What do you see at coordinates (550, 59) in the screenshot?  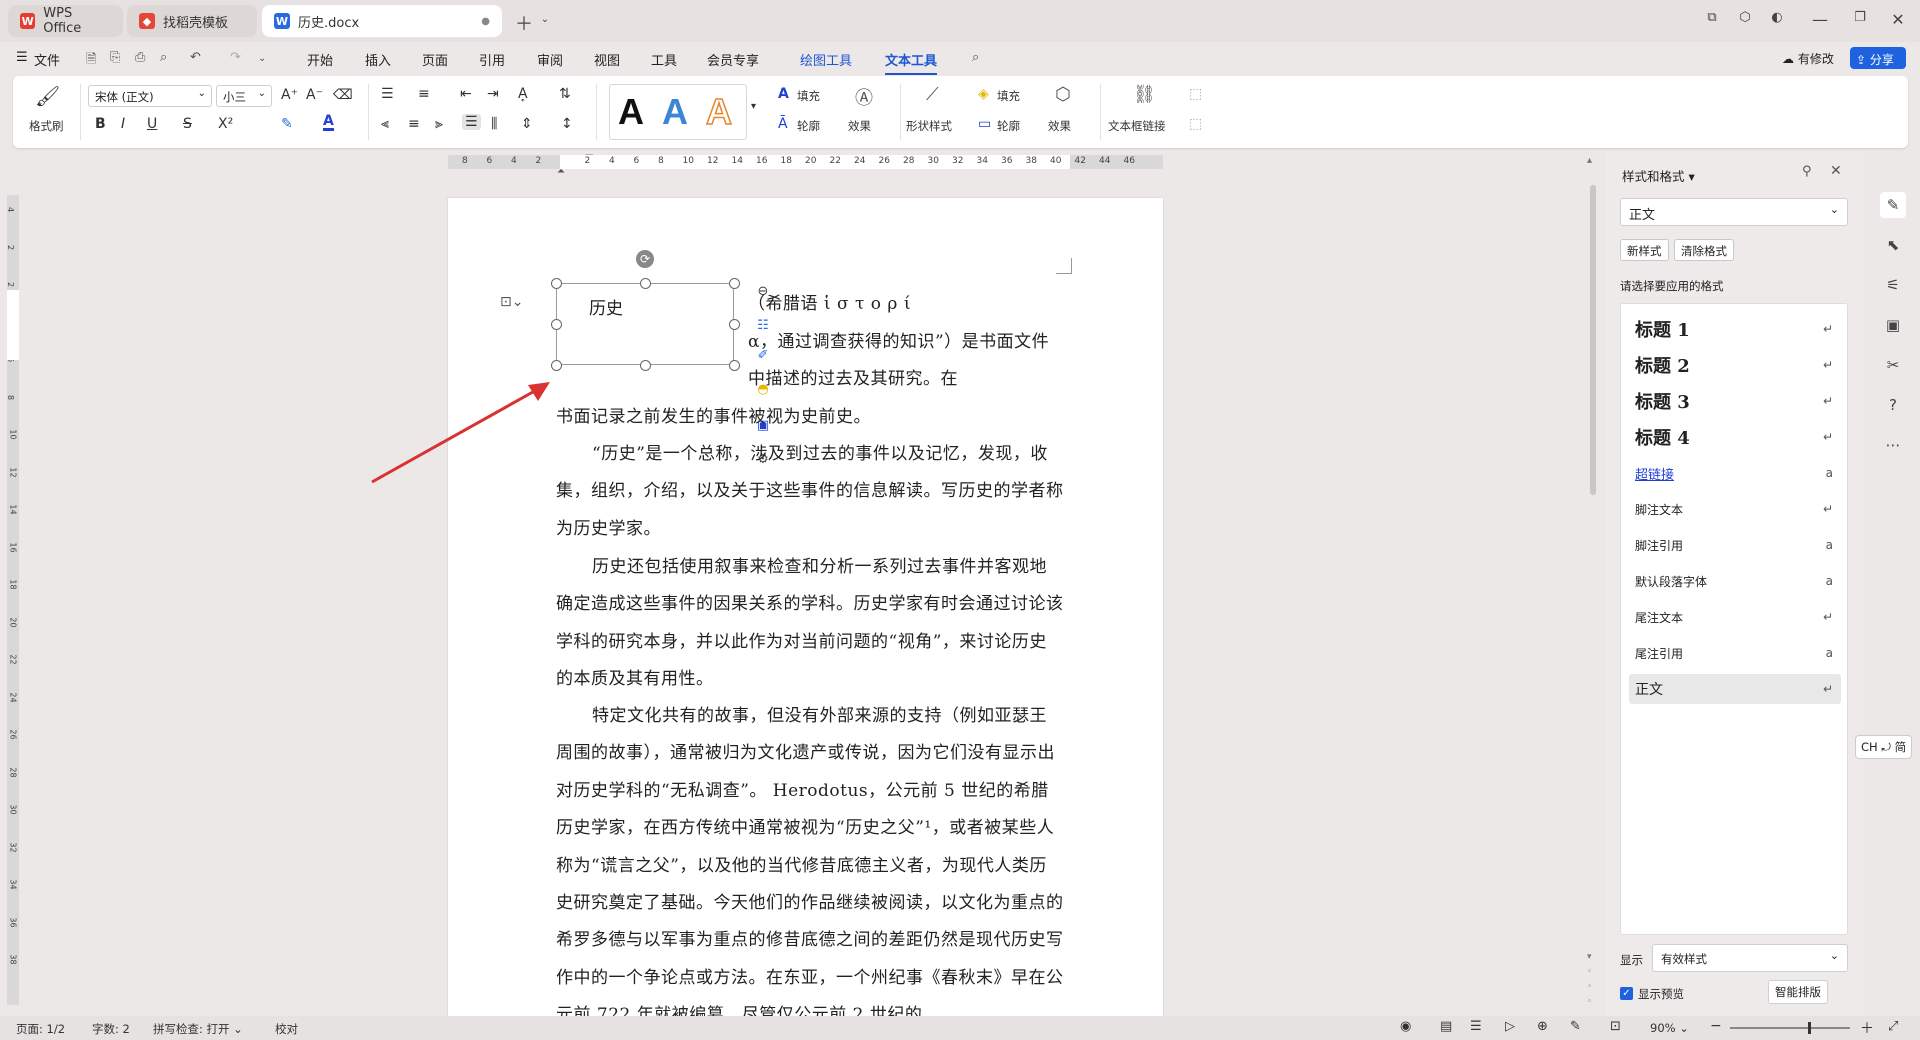 I see `menu-review: 审阅` at bounding box center [550, 59].